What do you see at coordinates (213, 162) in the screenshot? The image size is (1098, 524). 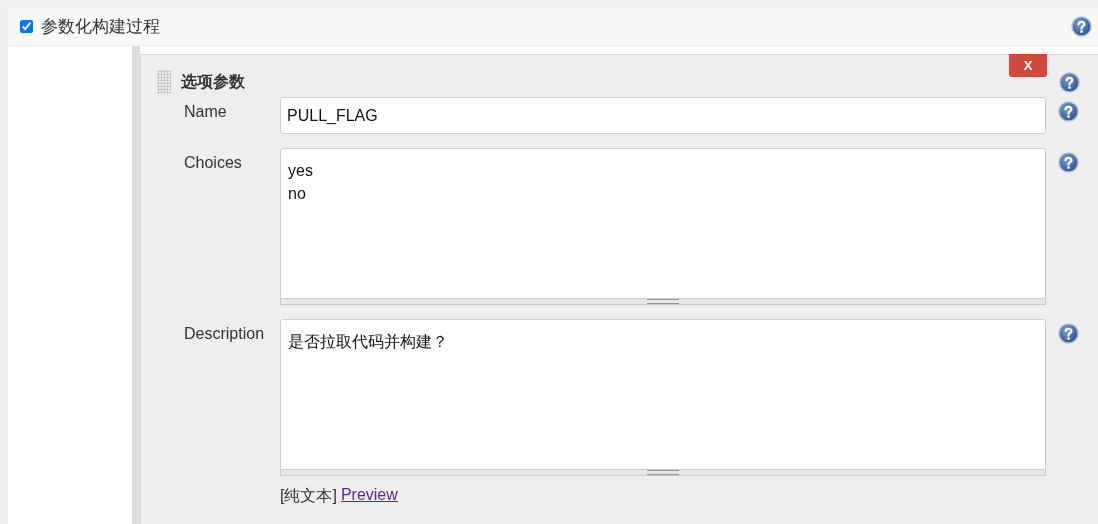 I see `field-label: Choices` at bounding box center [213, 162].